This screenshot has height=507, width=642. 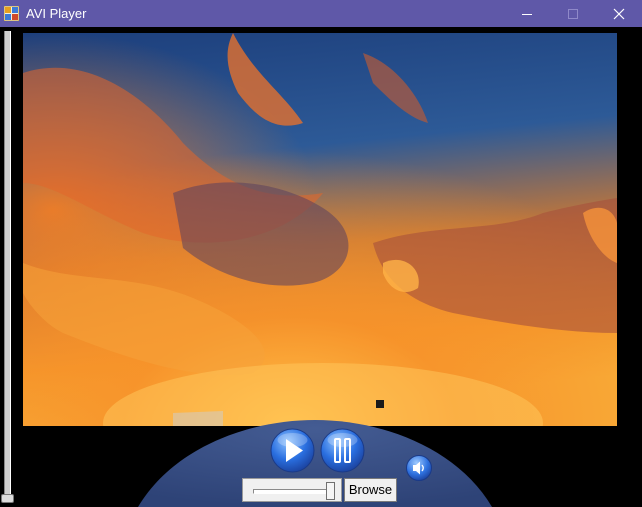 I want to click on pause-icon, so click(x=342, y=450).